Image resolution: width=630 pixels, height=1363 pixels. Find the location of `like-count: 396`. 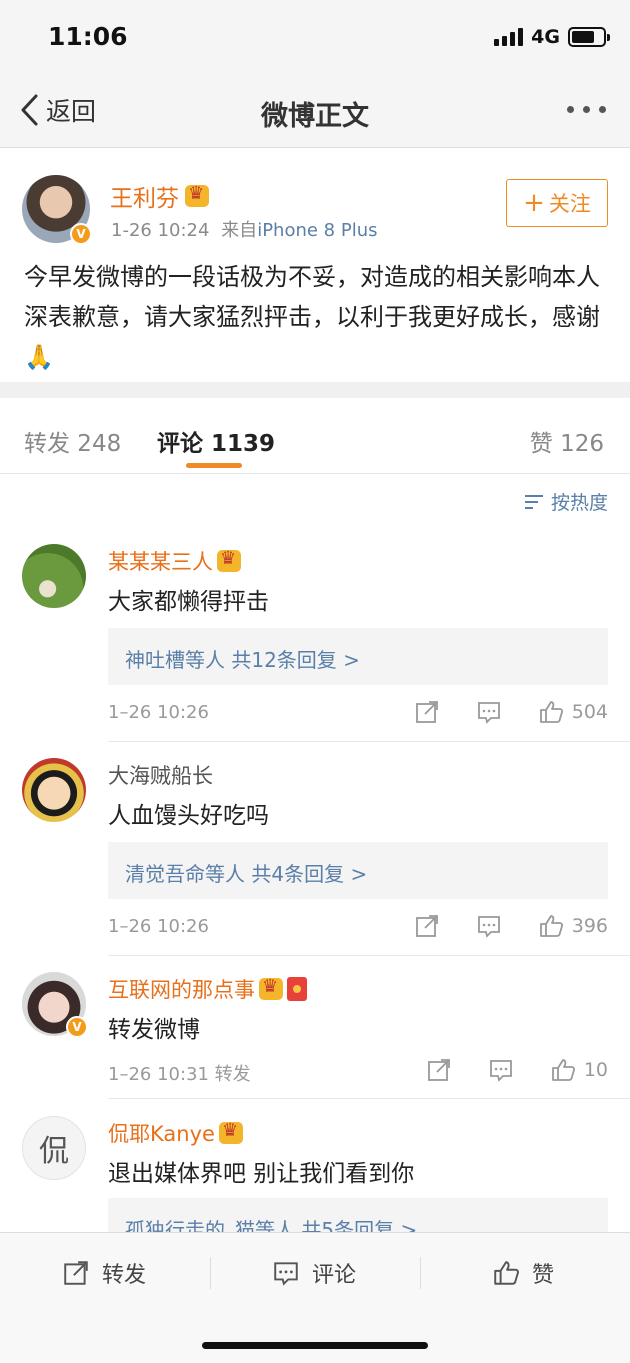

like-count: 396 is located at coordinates (589, 926).